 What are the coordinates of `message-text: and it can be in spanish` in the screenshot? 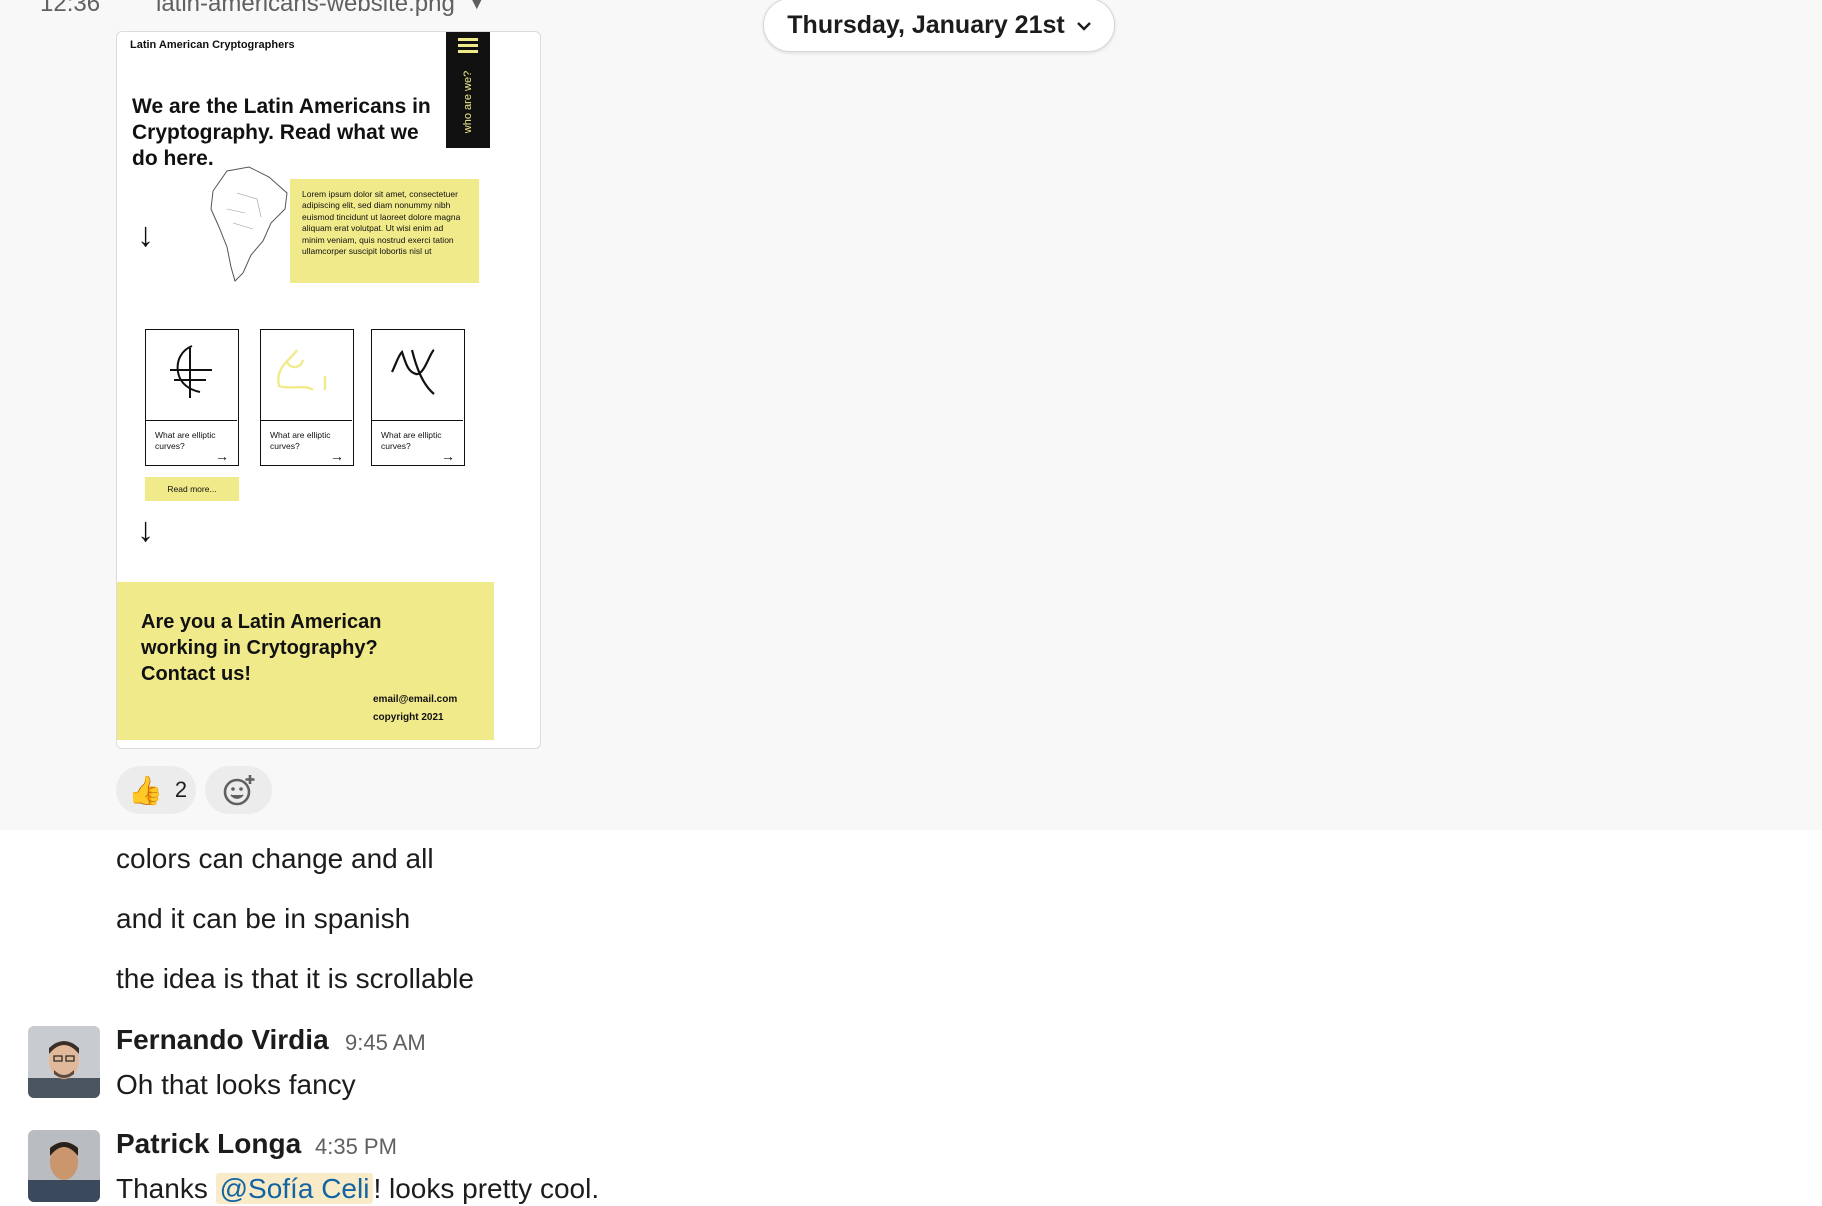 It's located at (263, 918).